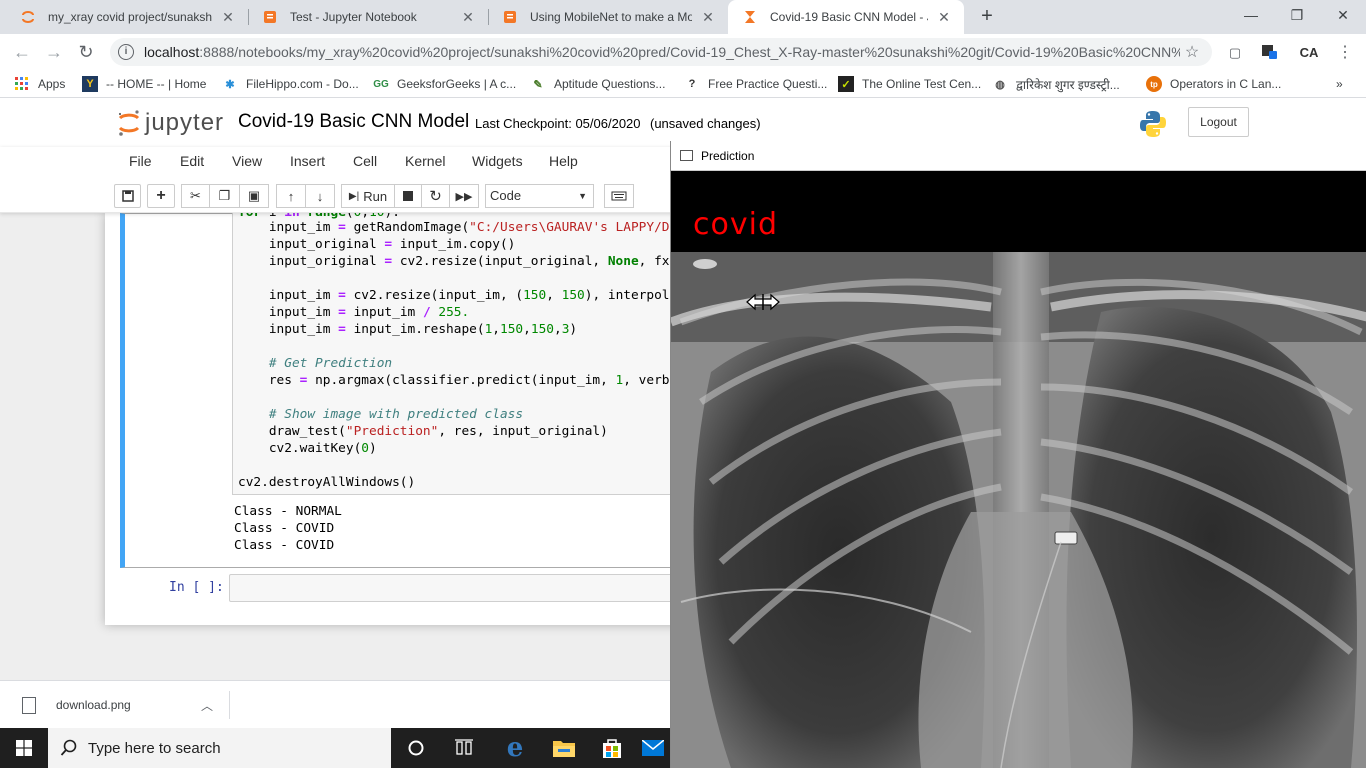 Image resolution: width=1366 pixels, height=768 pixels. I want to click on prediction-titlebar: Prediction, so click(1018, 156).